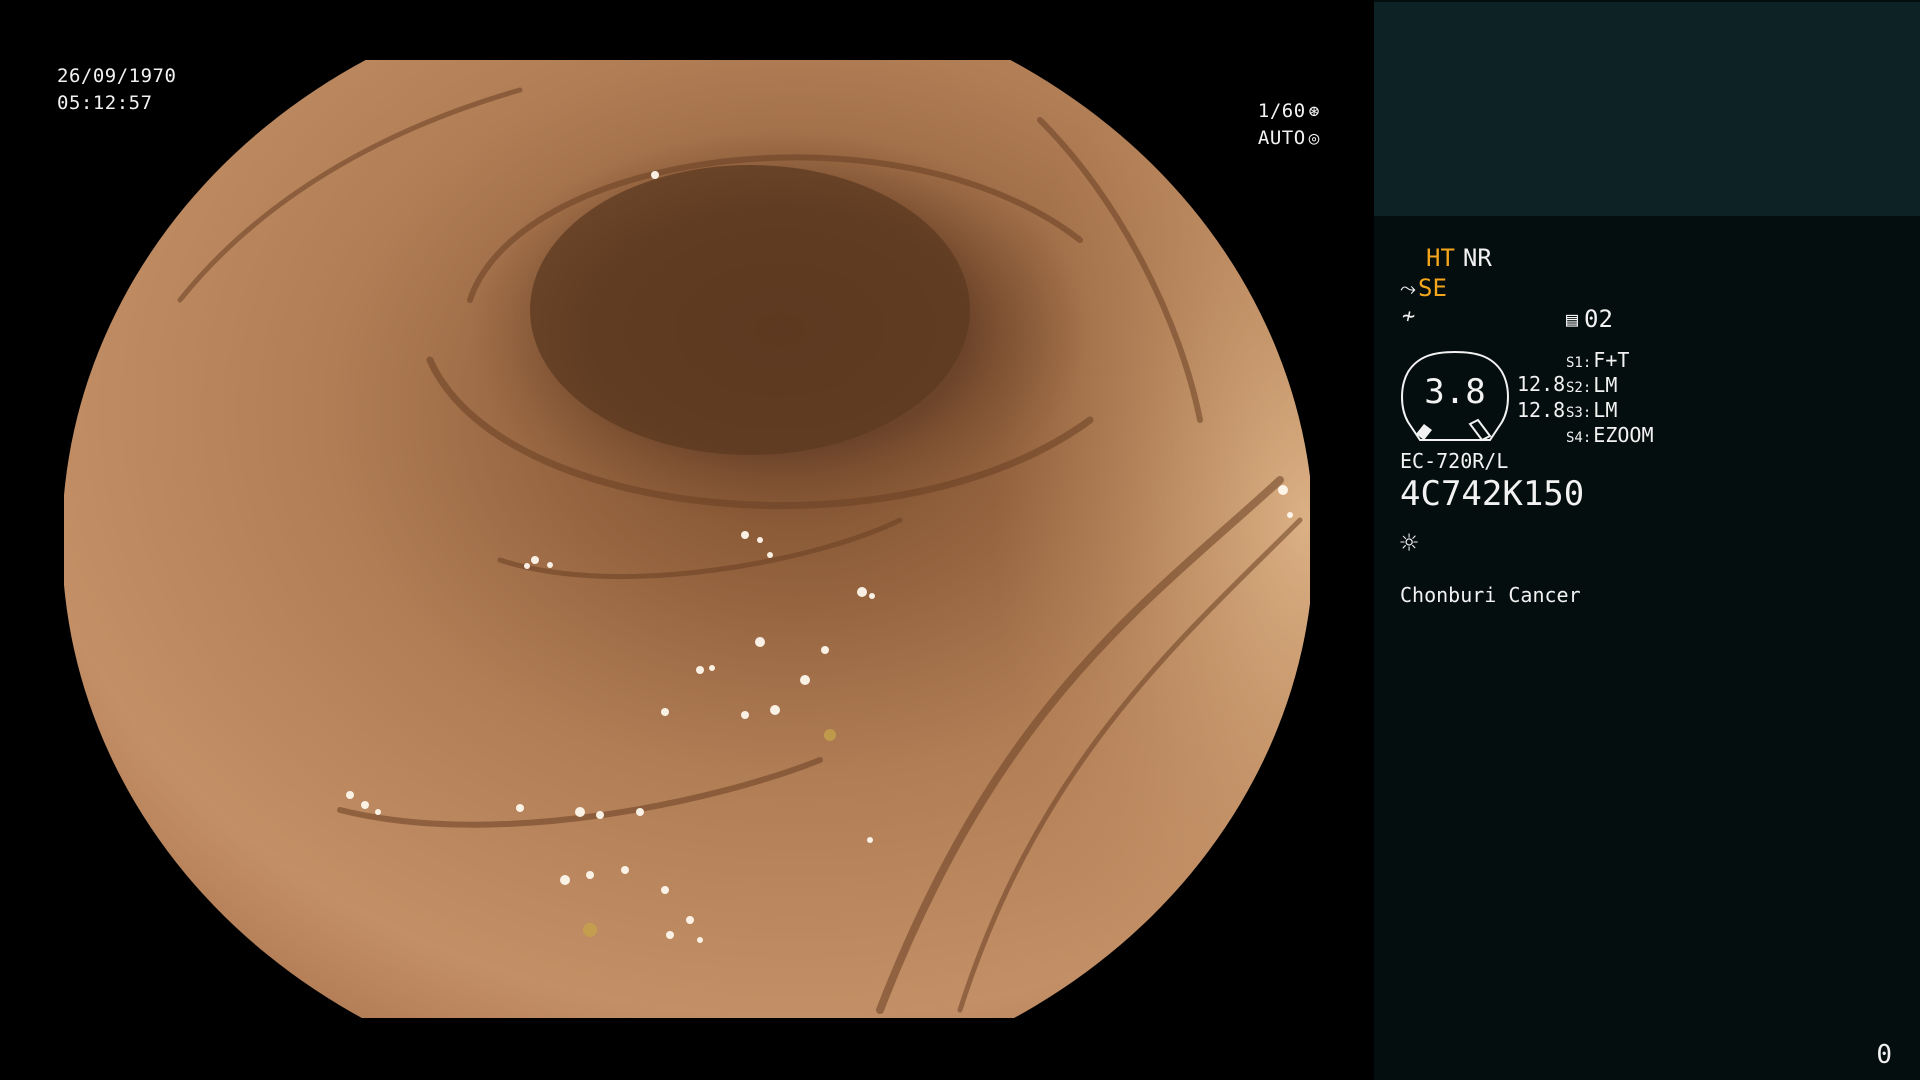  What do you see at coordinates (1490, 595) in the screenshot?
I see `hospital-name: Chonburi Cancer` at bounding box center [1490, 595].